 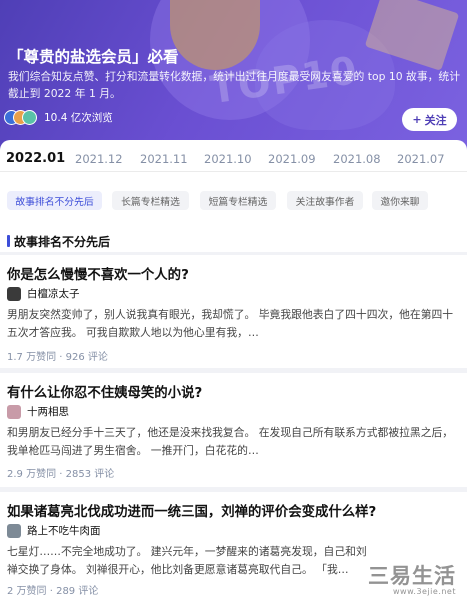 I want to click on follow-label: 关注, so click(x=435, y=120).